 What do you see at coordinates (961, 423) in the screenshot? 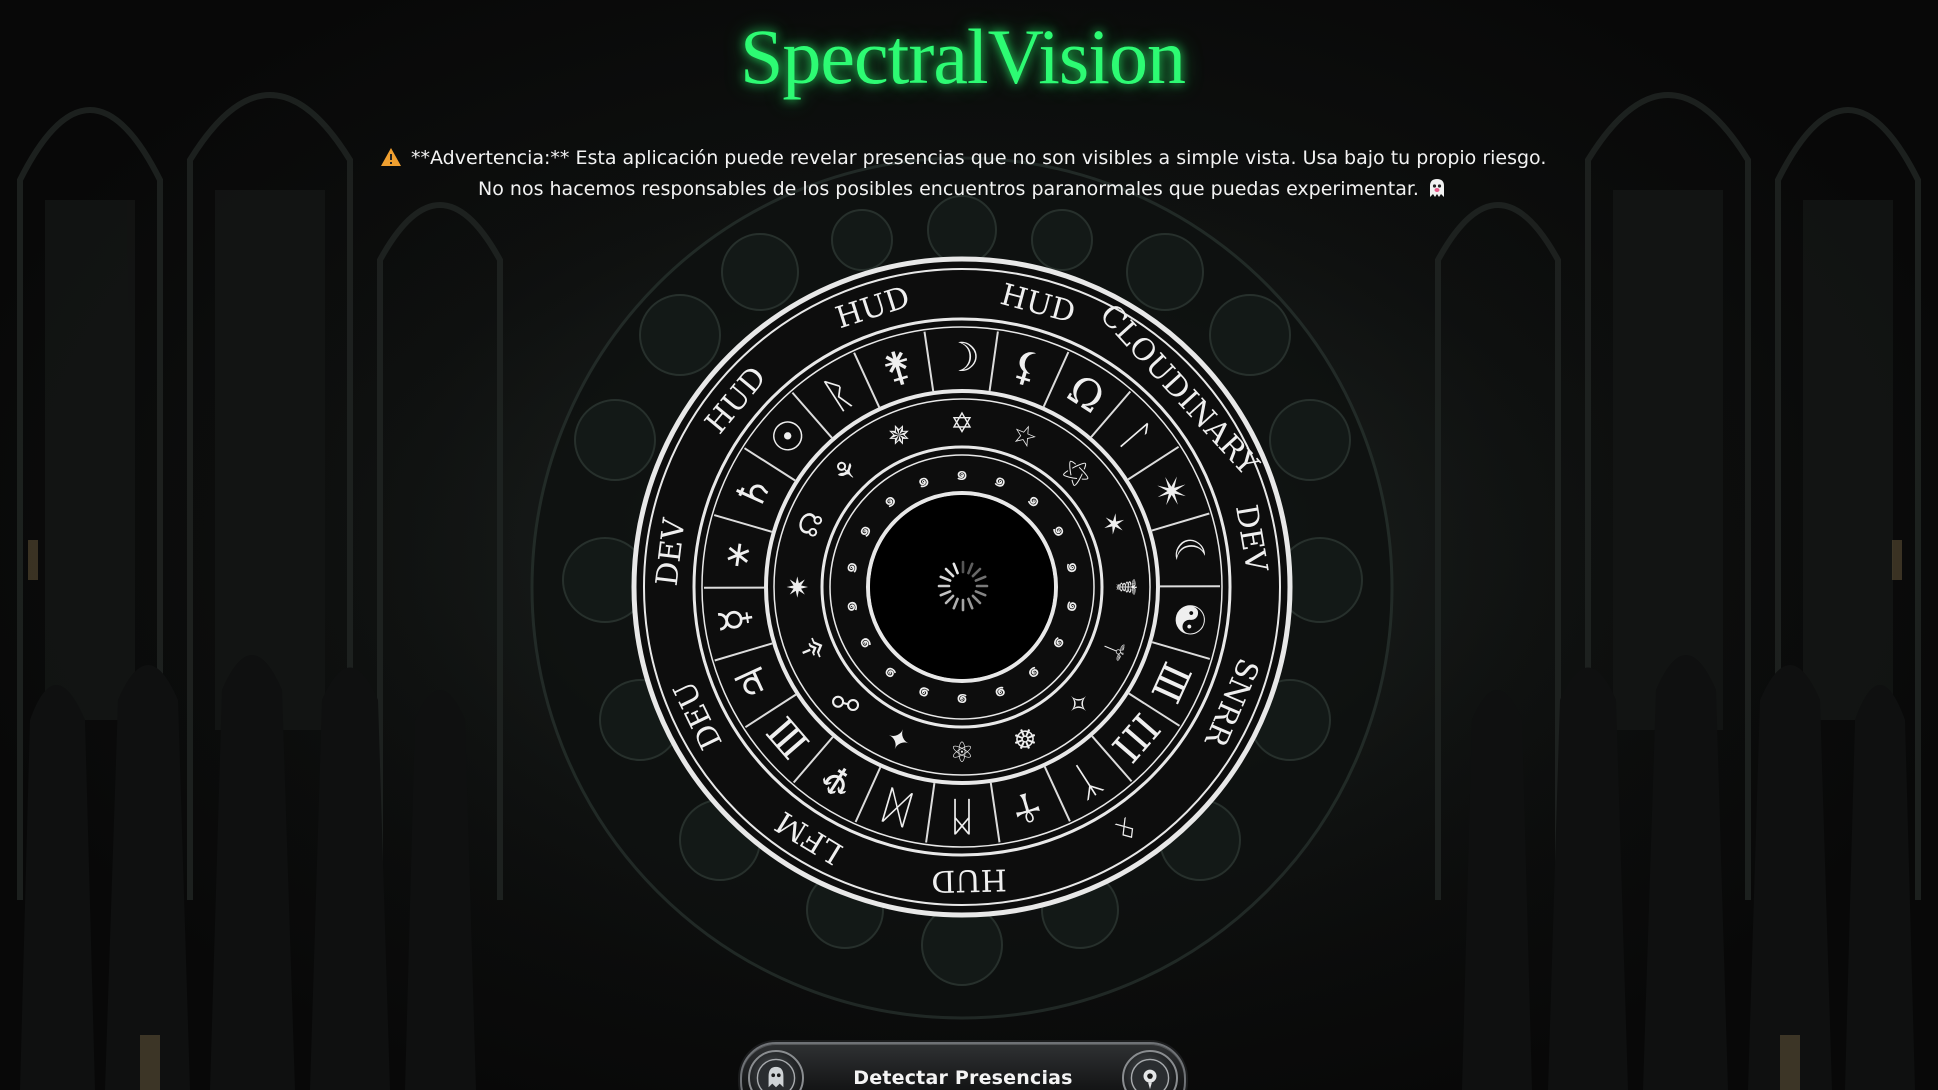
I see `inner-rune-glyph: ✡` at bounding box center [961, 423].